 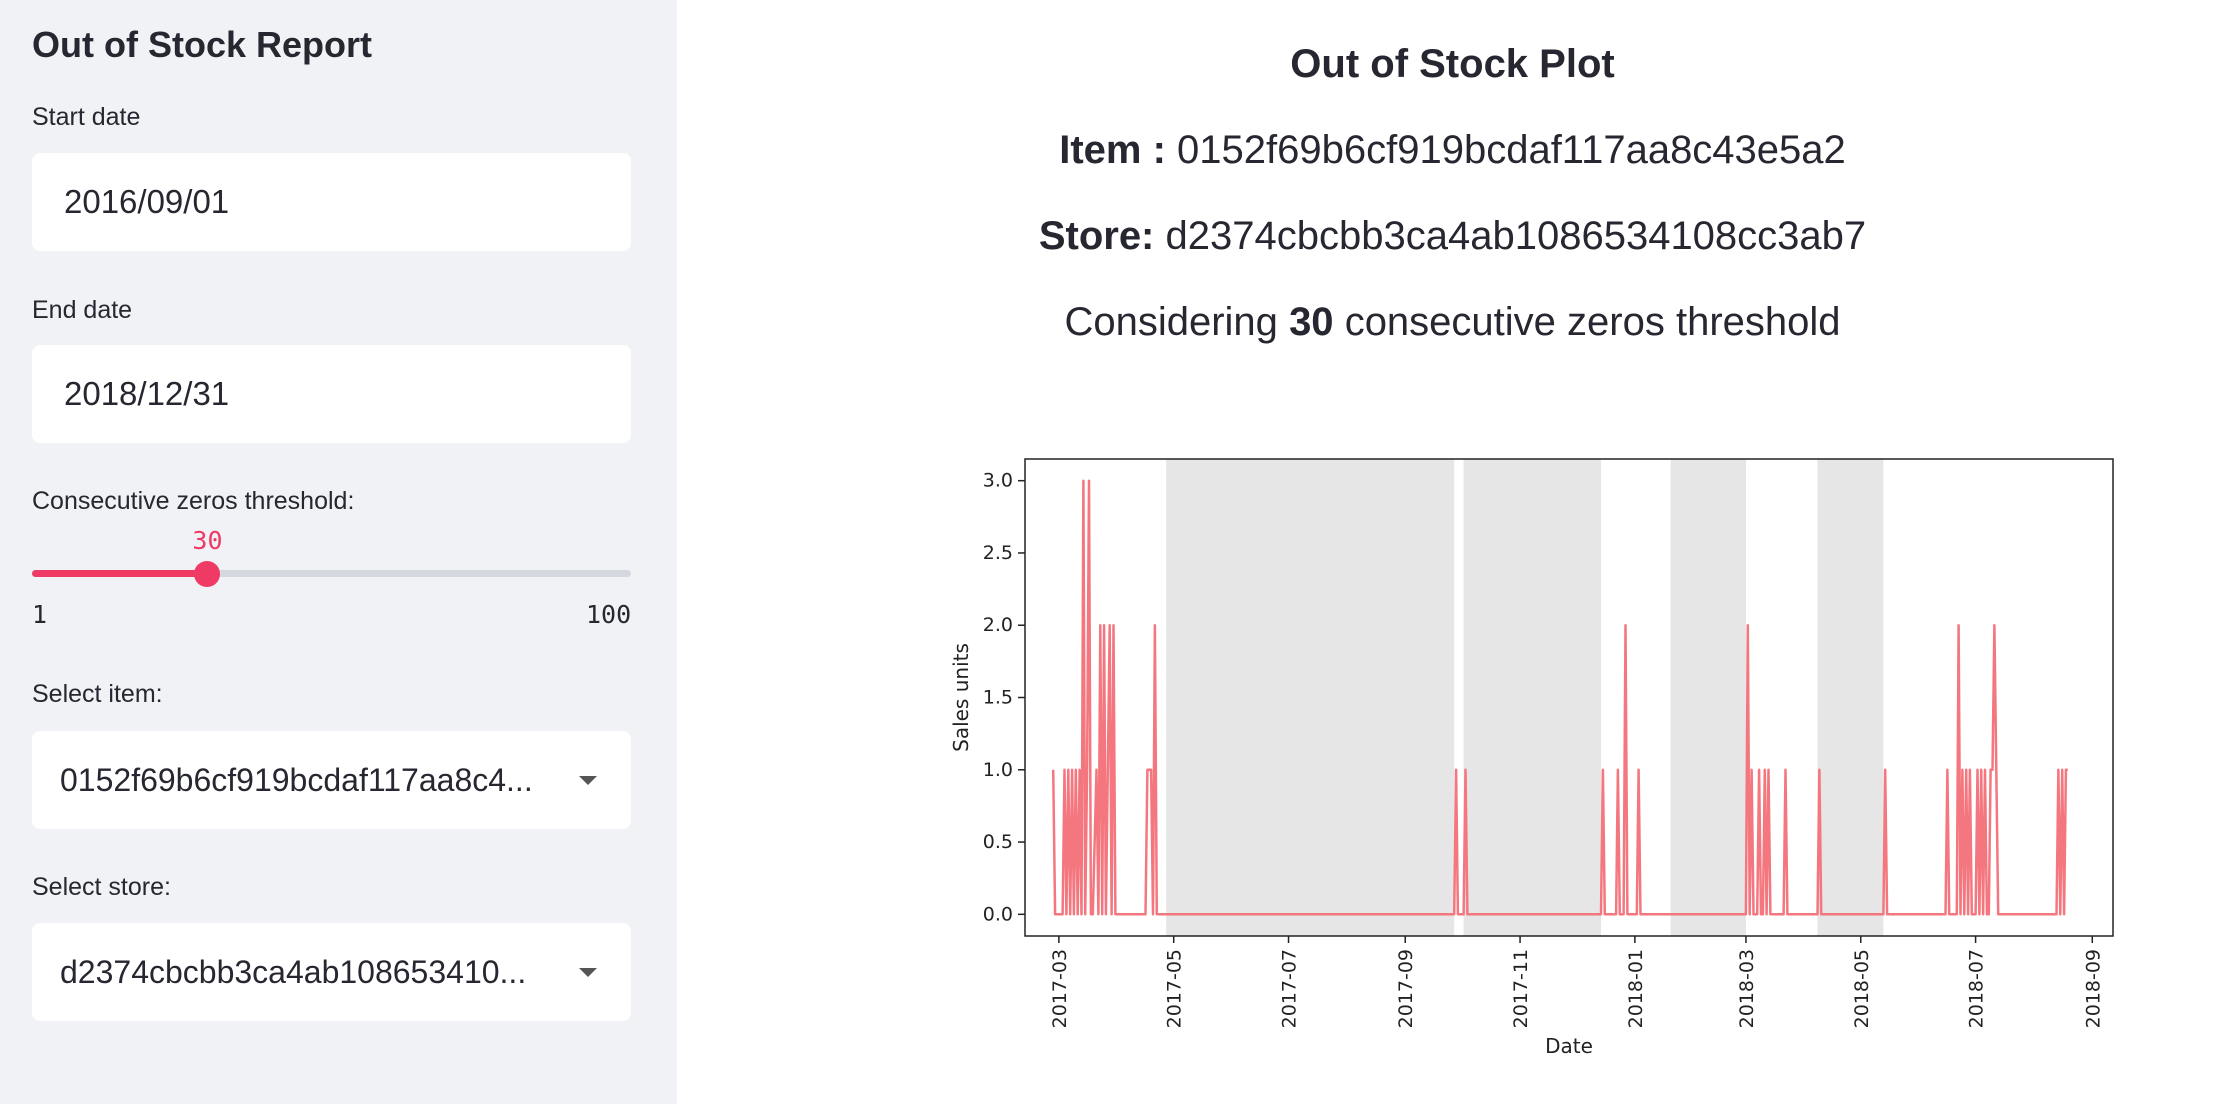 I want to click on end-date-label: End date, so click(x=82, y=310).